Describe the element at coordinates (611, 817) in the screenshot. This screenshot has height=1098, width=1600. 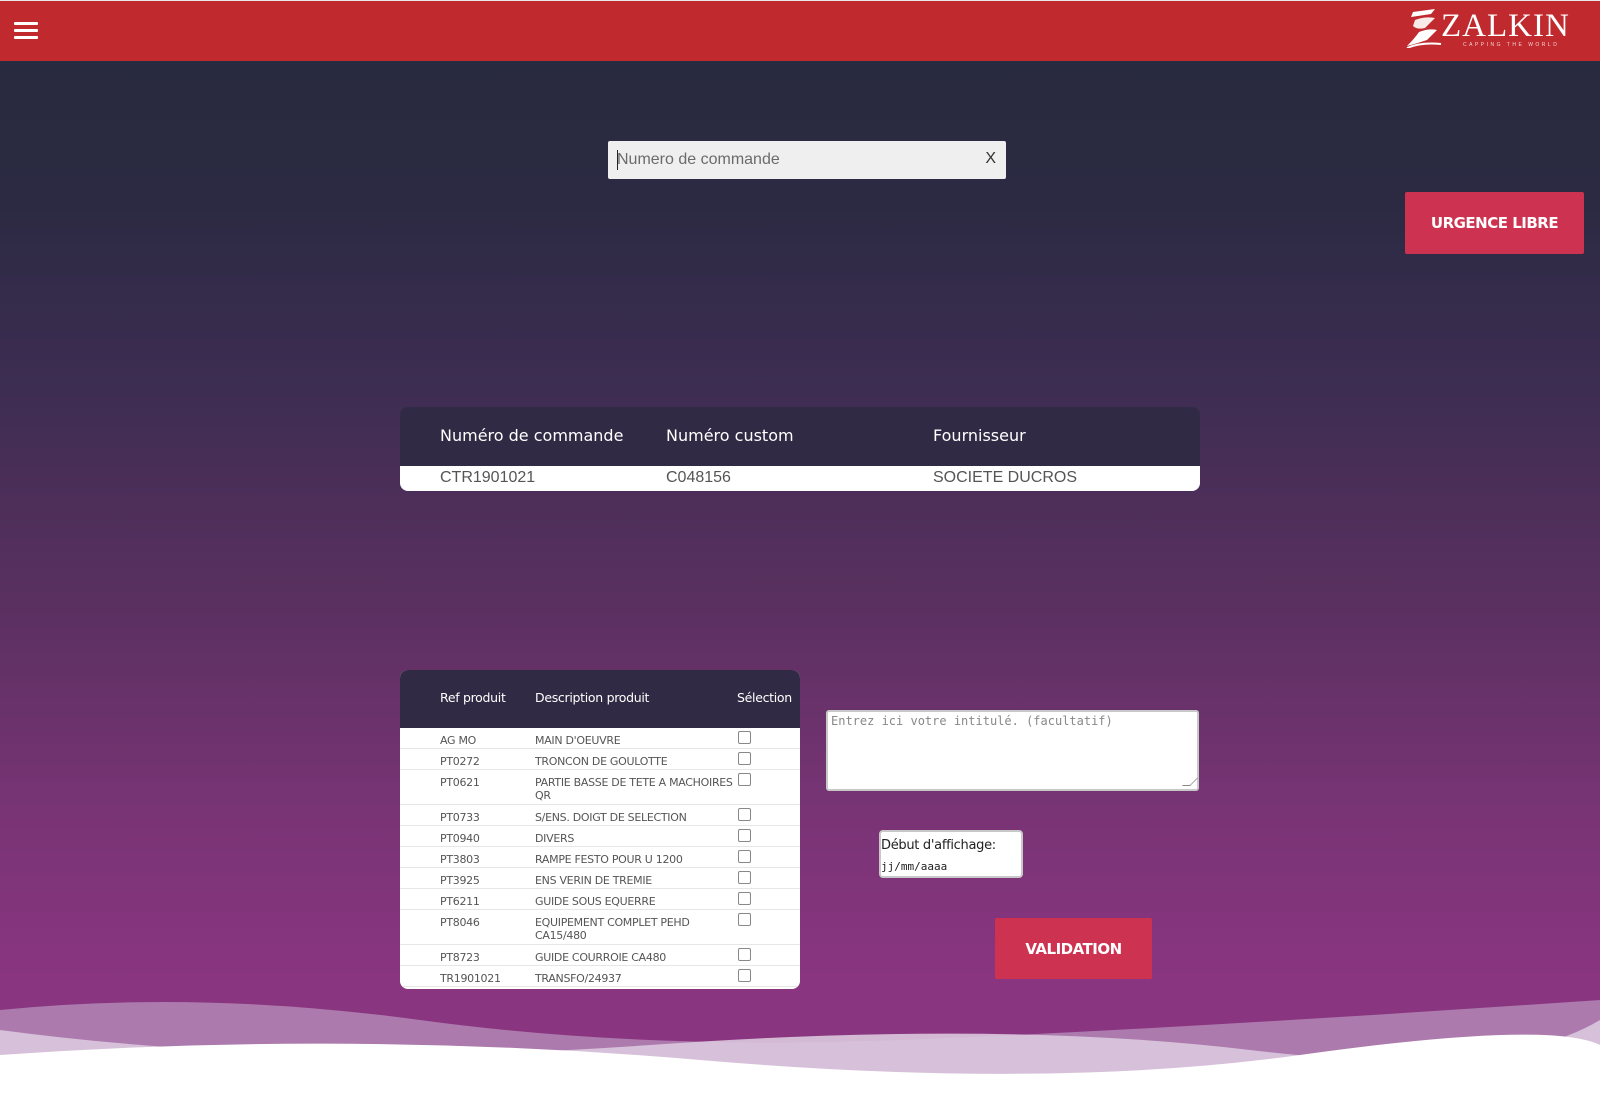
I see `product-desc: S/ENS. DOIGT DE SELECTION` at that location.